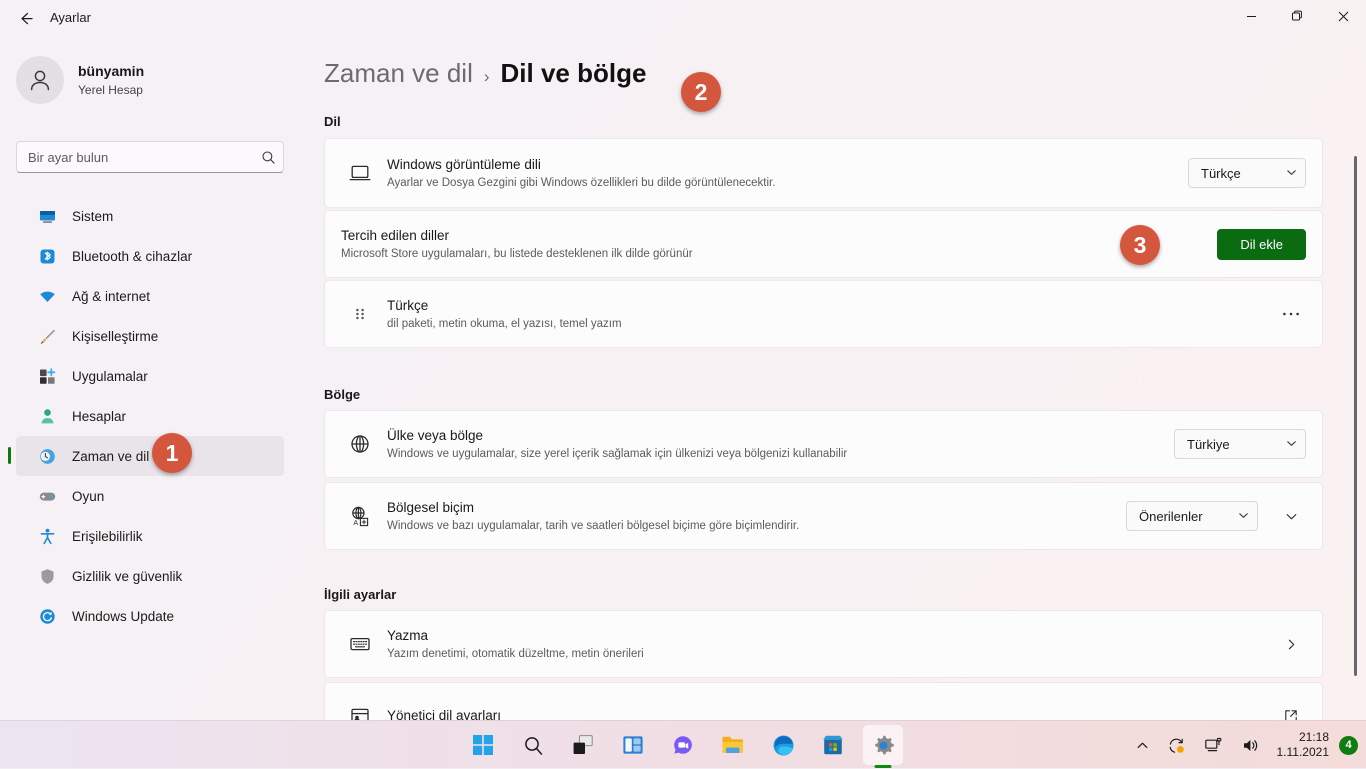  Describe the element at coordinates (360, 173) in the screenshot. I see `laptop-icon` at that location.